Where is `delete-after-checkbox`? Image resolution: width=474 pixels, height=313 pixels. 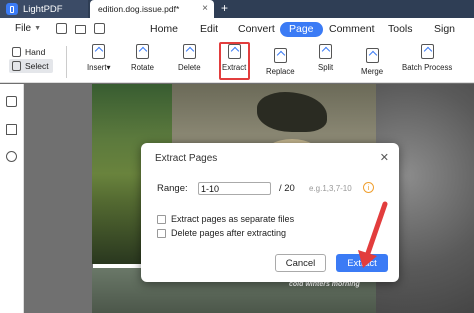 delete-after-checkbox is located at coordinates (161, 233).